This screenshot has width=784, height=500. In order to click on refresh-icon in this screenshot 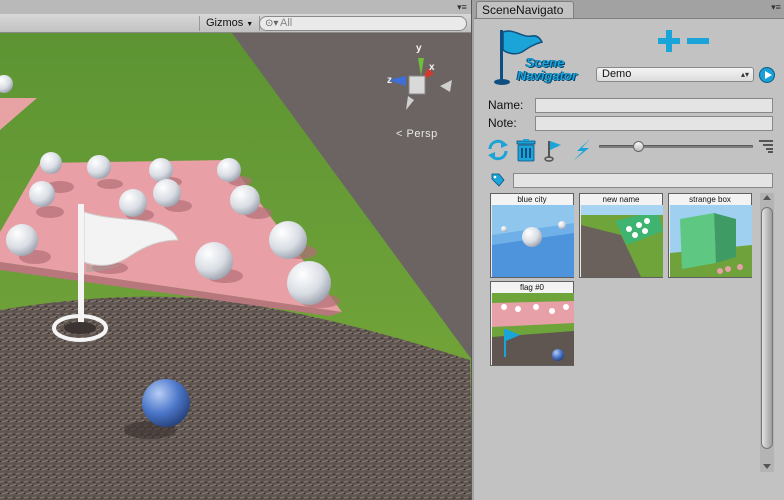, I will do `click(498, 150)`.